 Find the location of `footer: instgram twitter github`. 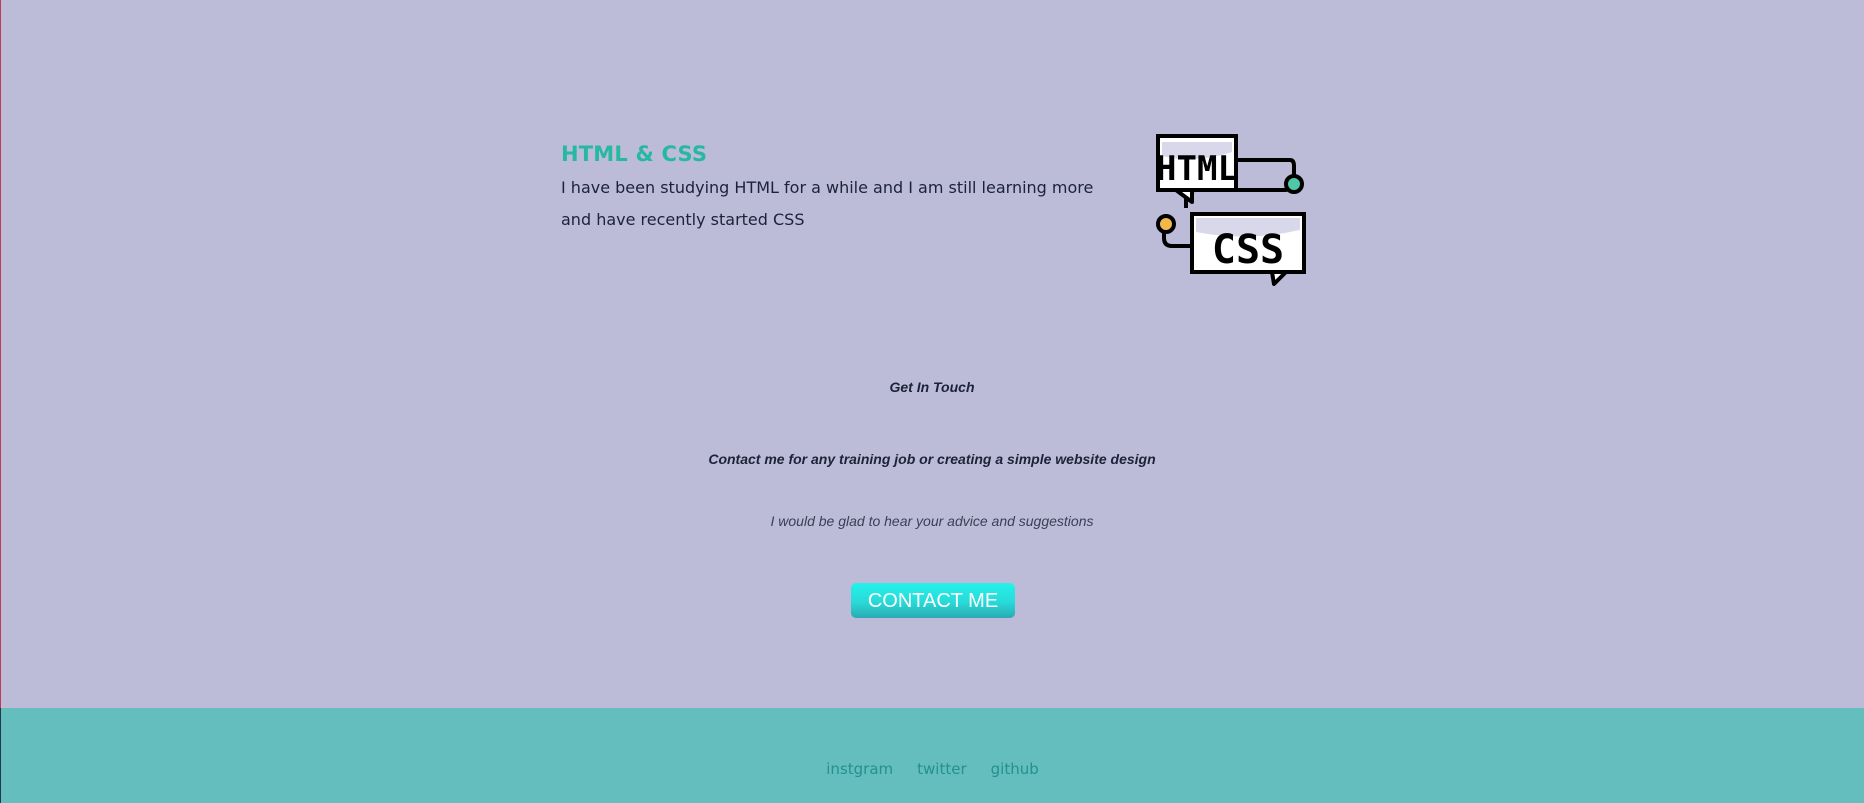

footer: instgram twitter github is located at coordinates (932, 755).